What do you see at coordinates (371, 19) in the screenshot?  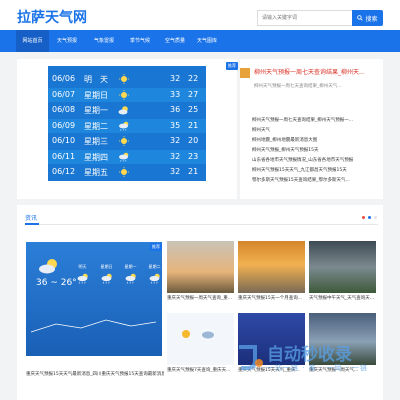 I see `search-button-label: 搜索` at bounding box center [371, 19].